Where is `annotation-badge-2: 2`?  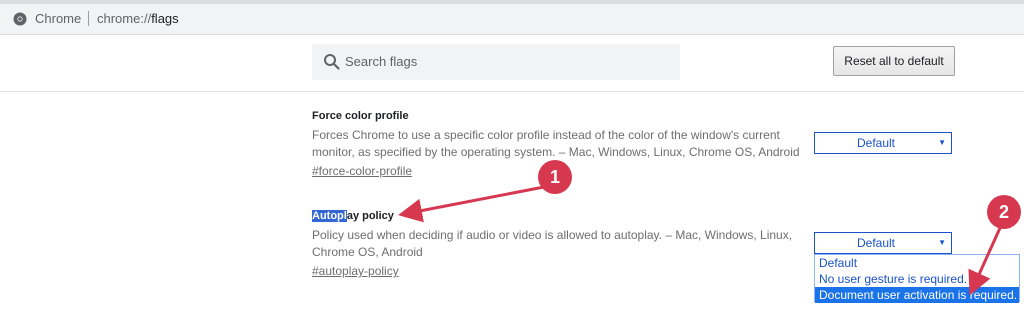
annotation-badge-2: 2 is located at coordinates (1004, 212).